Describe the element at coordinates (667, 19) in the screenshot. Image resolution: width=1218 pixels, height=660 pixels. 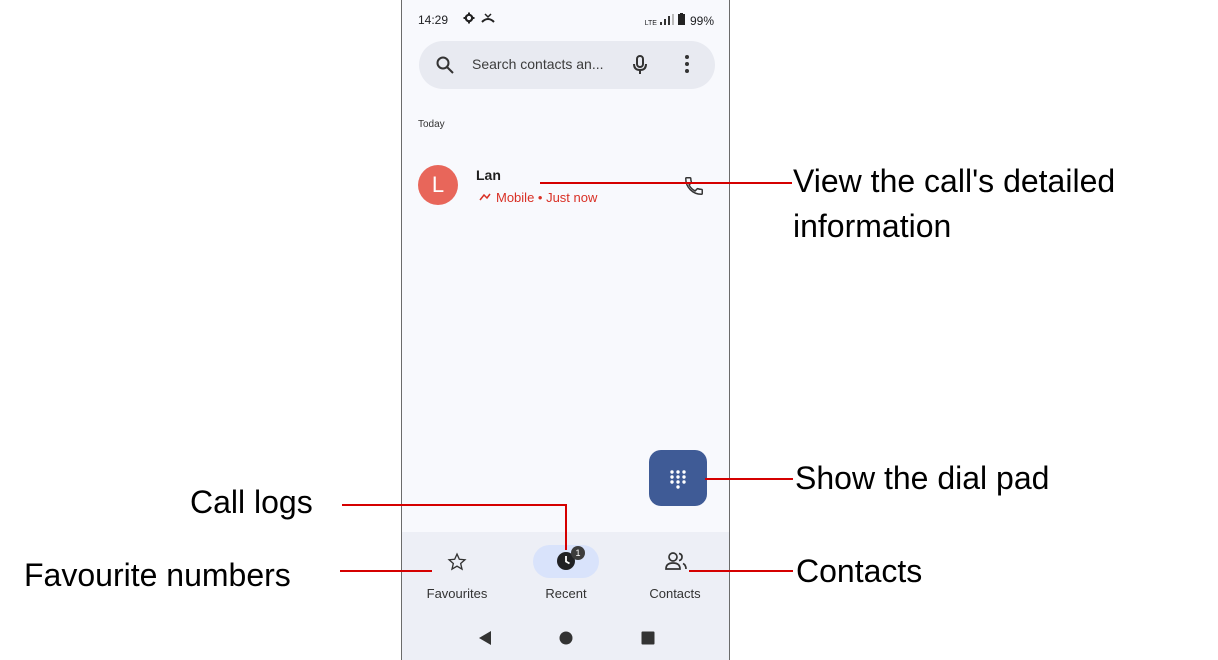
I see `signal-icon` at that location.